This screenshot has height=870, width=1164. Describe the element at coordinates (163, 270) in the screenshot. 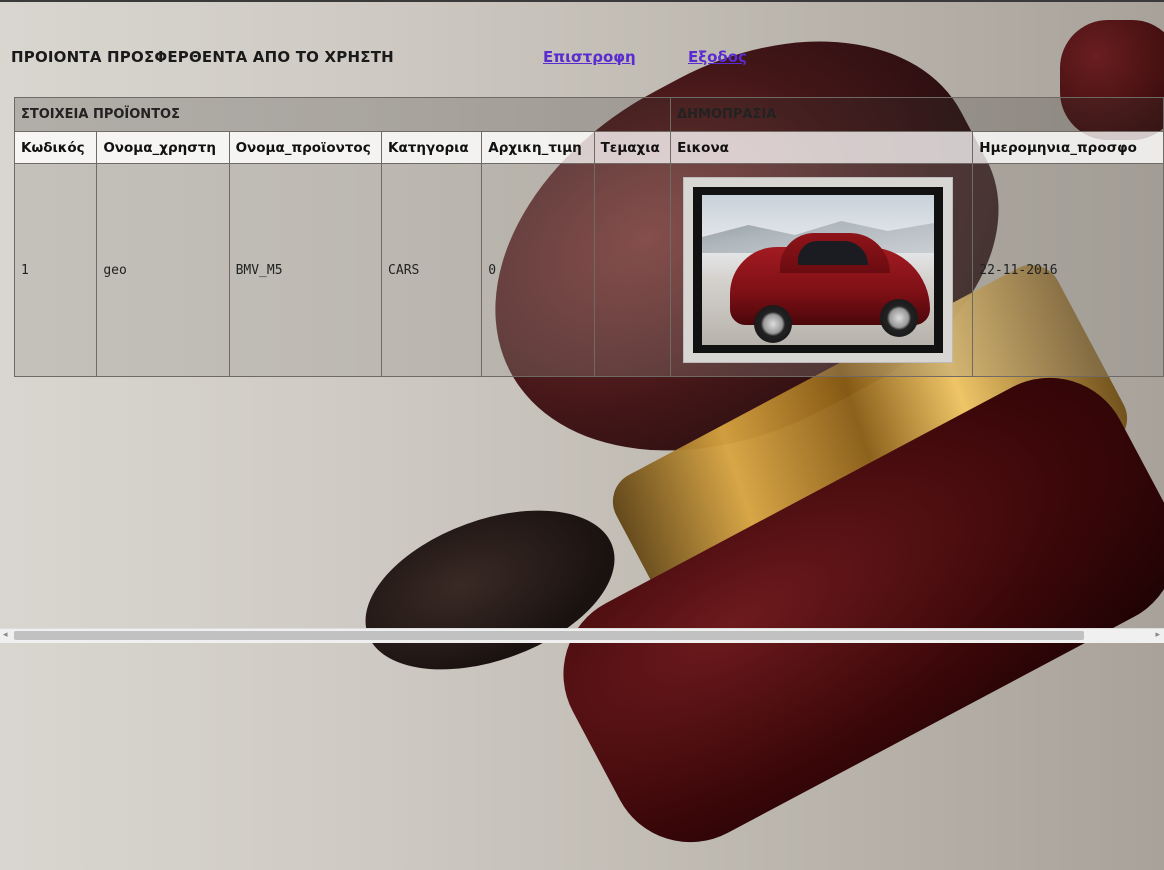

I see `cell-username: geo` at that location.